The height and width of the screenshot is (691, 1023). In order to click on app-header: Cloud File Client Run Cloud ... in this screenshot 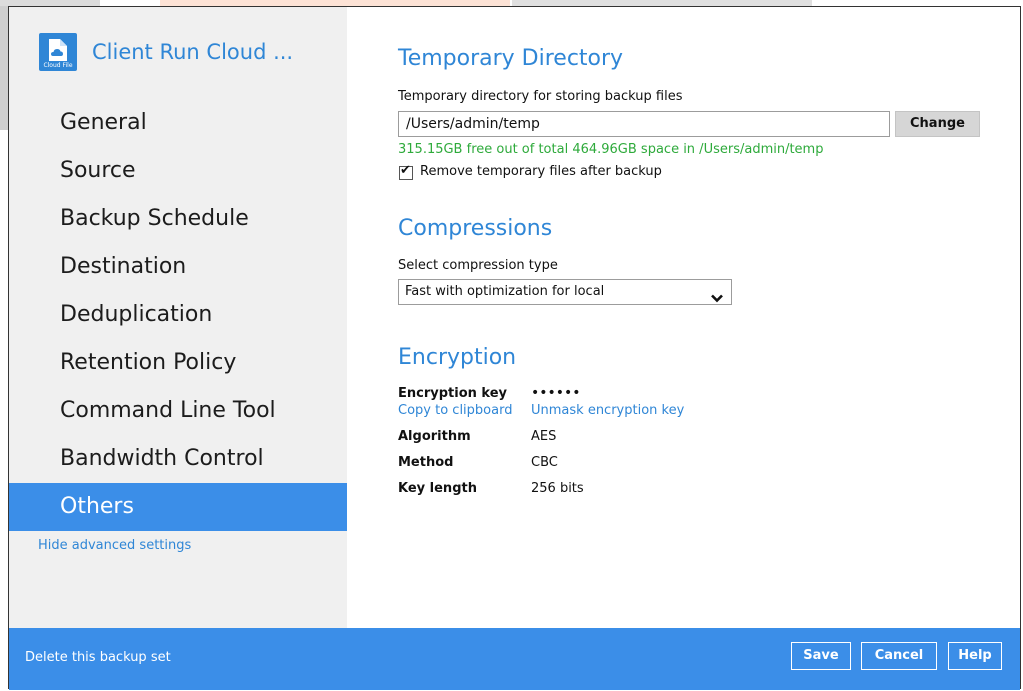, I will do `click(166, 52)`.